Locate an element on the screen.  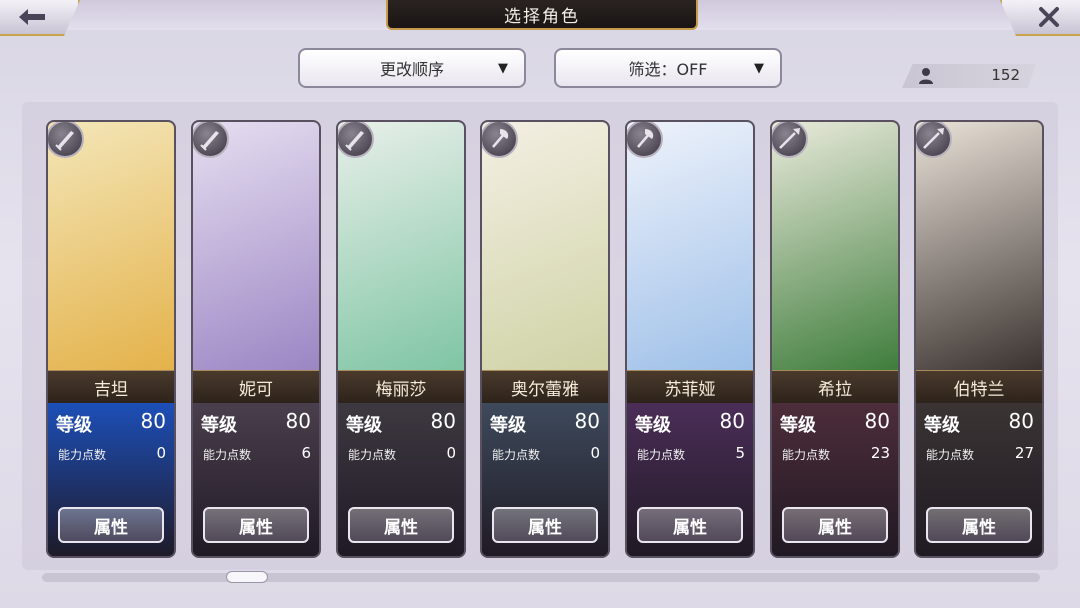
horizontal-scrollbar is located at coordinates (541, 577).